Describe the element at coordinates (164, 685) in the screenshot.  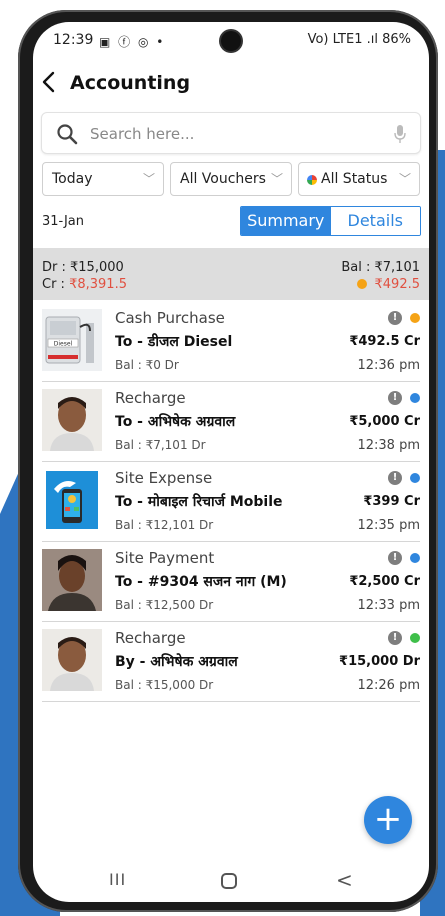
I see `transaction-balance: Bal : ₹15,000 Dr` at that location.